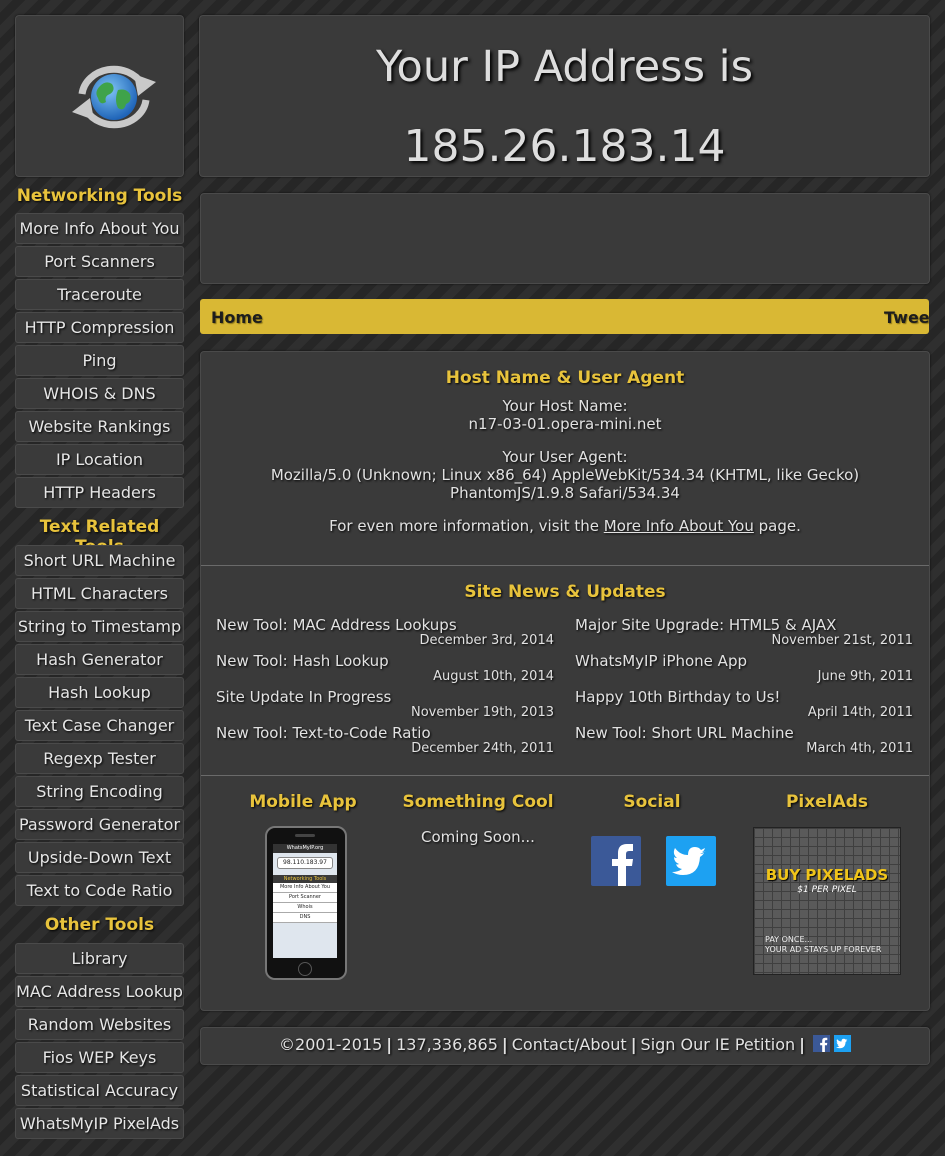 Image resolution: width=945 pixels, height=1156 pixels. I want to click on user-agent-label: Your User Agent:, so click(565, 457).